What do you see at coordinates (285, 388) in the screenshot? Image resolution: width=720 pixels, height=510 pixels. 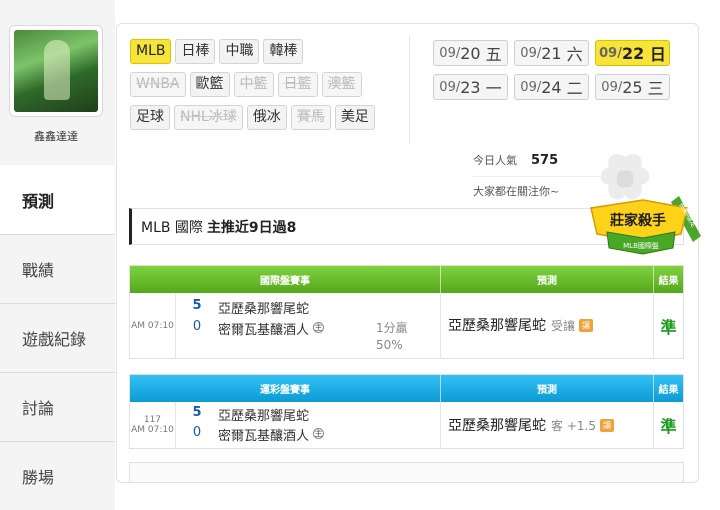 I see `header-game: 運彩盤賽事` at bounding box center [285, 388].